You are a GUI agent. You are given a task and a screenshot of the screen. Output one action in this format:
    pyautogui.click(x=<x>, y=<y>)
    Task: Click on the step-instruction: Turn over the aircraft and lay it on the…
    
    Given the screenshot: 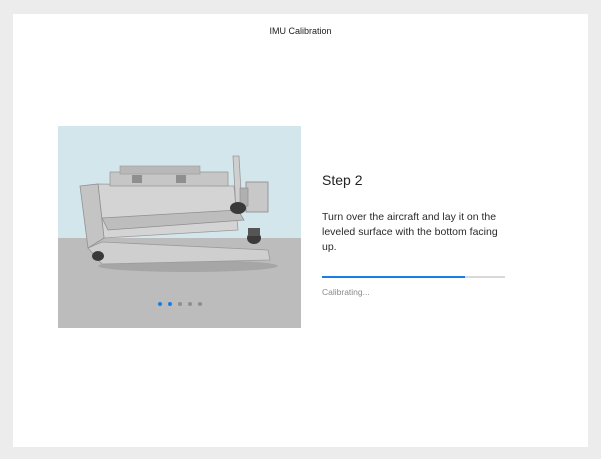 What is the action you would take?
    pyautogui.click(x=410, y=232)
    